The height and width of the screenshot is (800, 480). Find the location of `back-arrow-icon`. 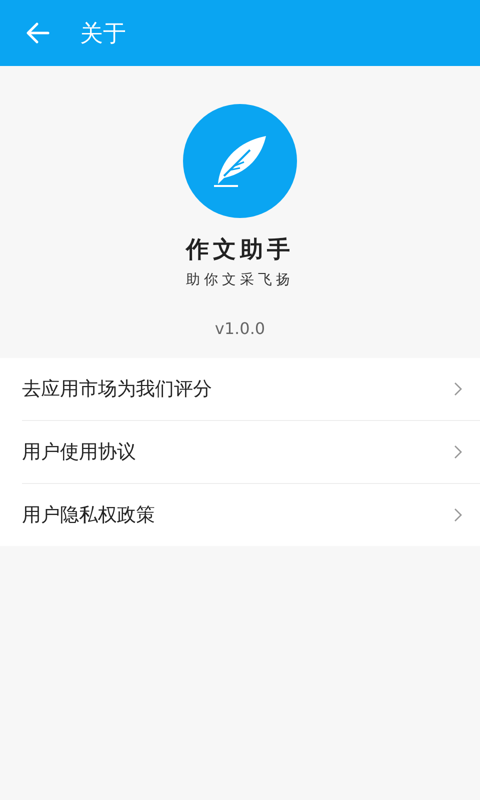

back-arrow-icon is located at coordinates (38, 33).